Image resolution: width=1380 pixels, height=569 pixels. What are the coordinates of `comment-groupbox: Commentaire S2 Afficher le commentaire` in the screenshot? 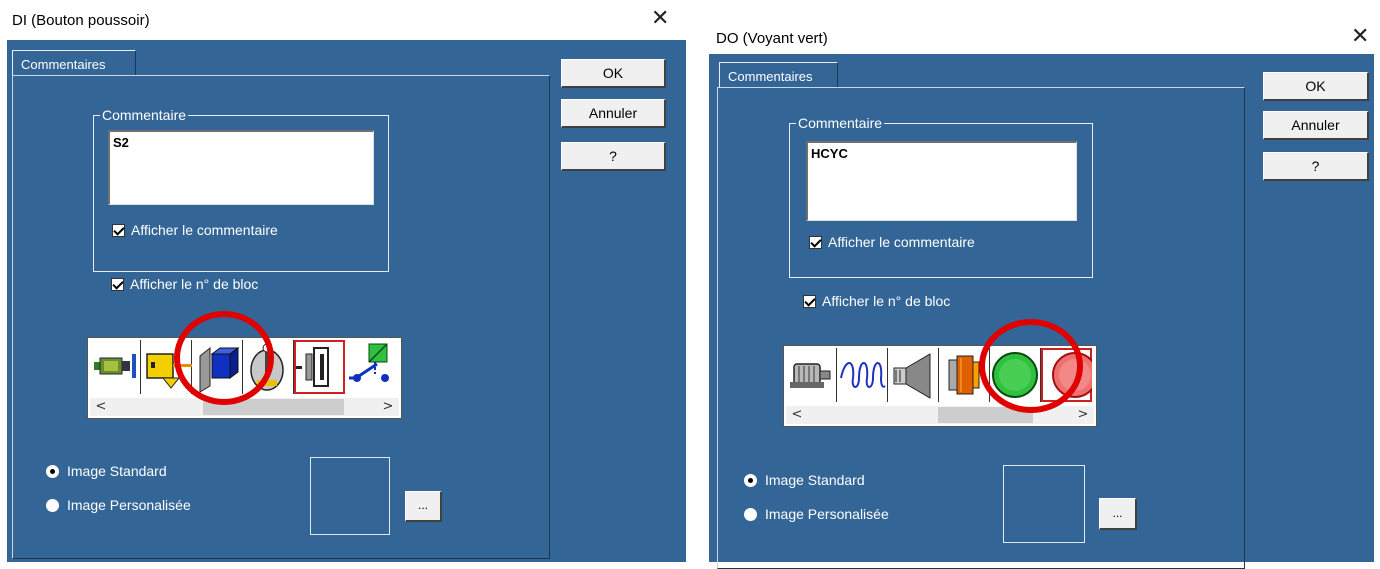 It's located at (241, 189).